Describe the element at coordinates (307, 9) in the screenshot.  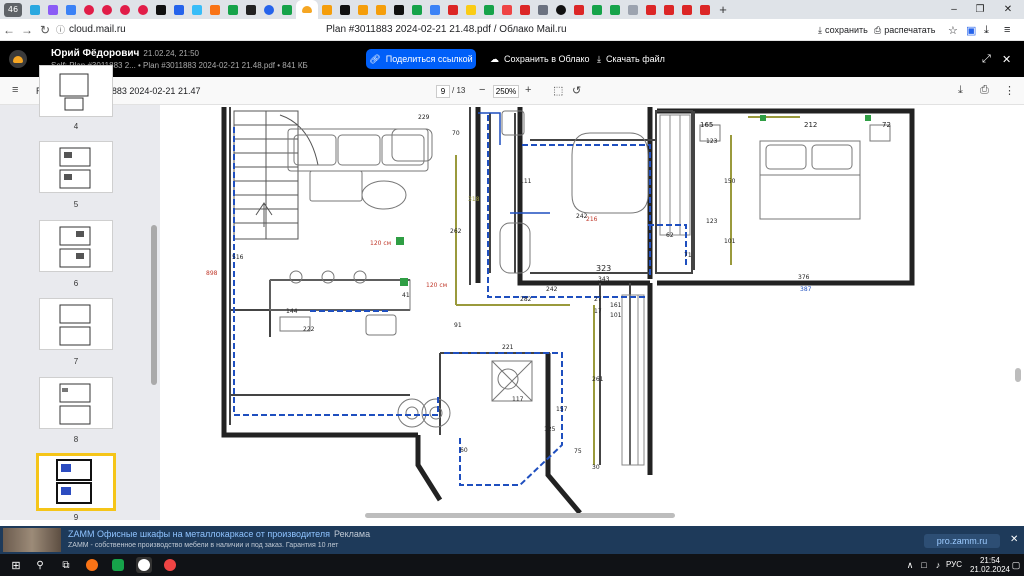
I see `active-tab` at that location.